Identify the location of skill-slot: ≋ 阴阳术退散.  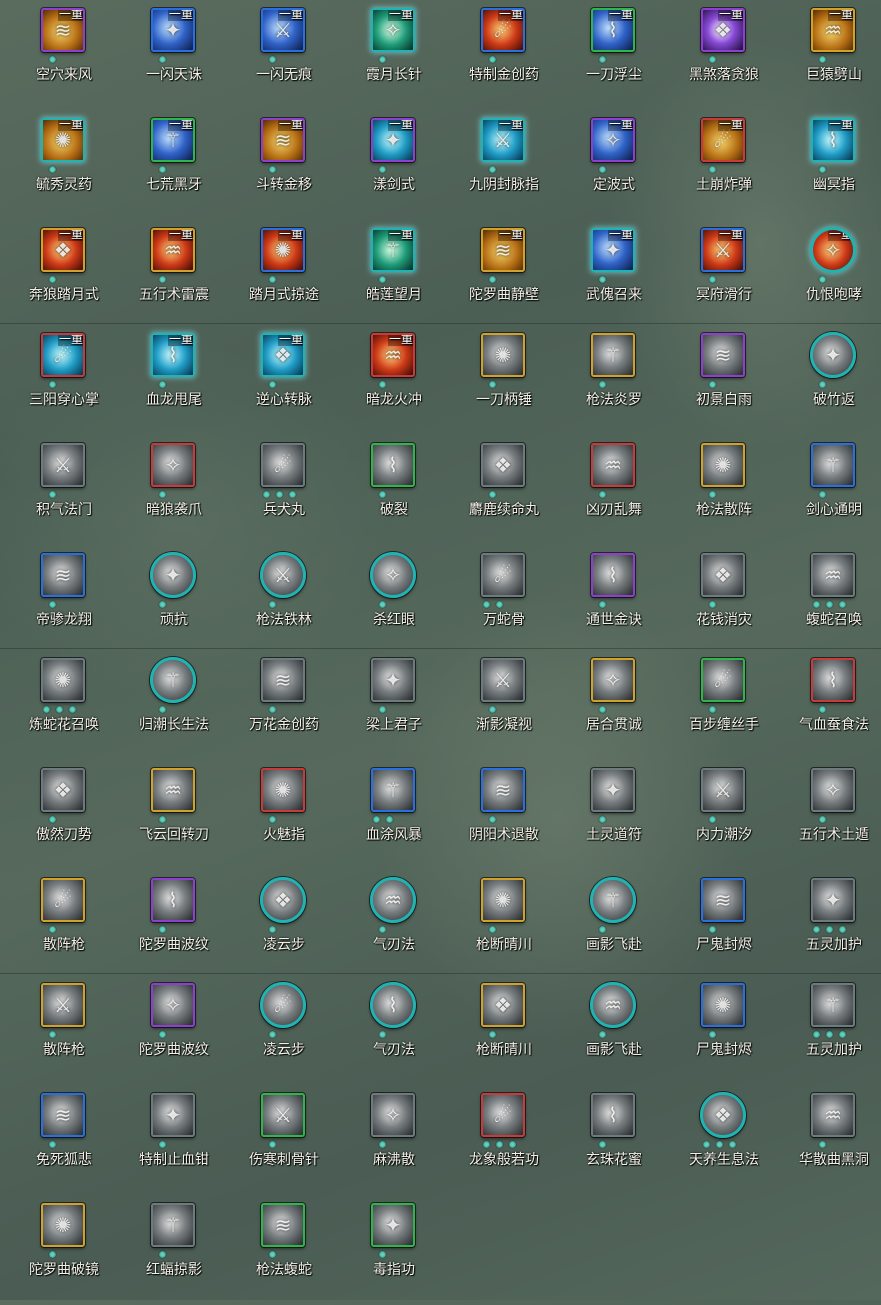
(504, 815).